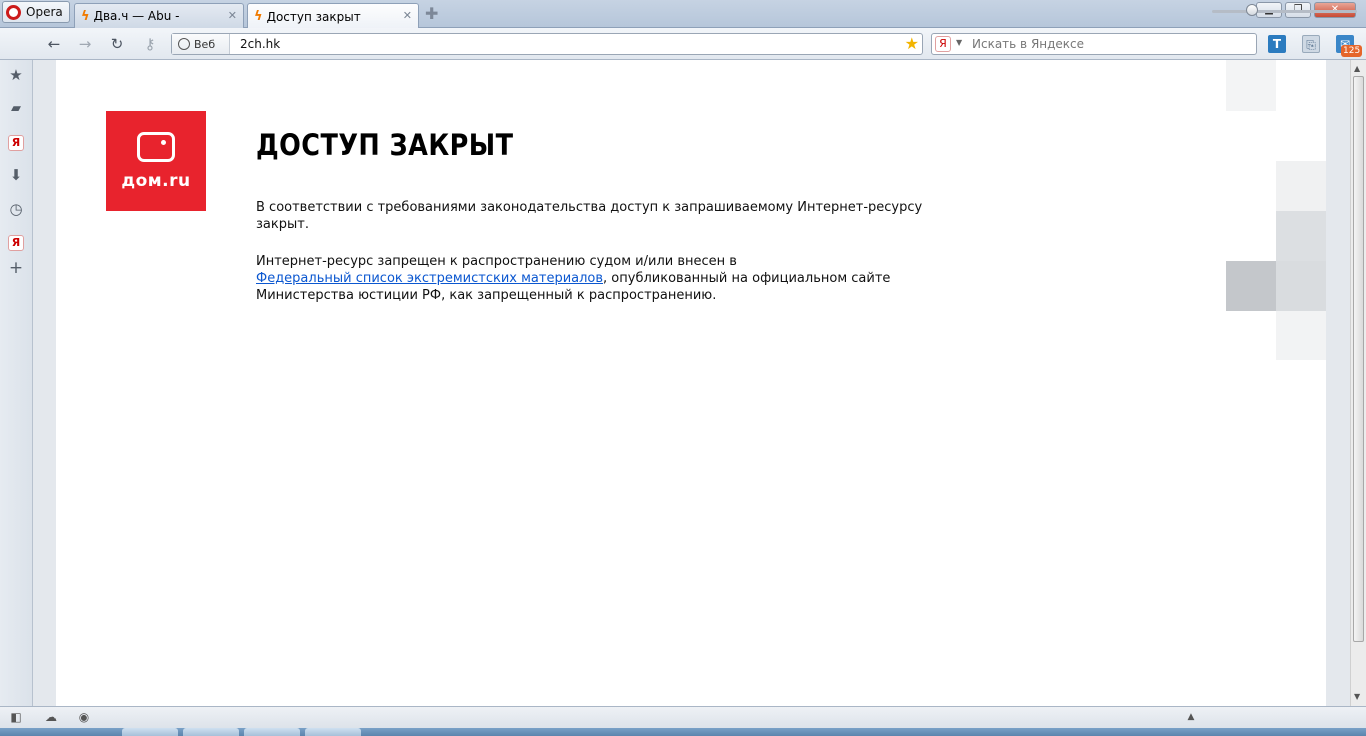 The height and width of the screenshot is (736, 1366). I want to click on web-badge: Веб, so click(201, 44).